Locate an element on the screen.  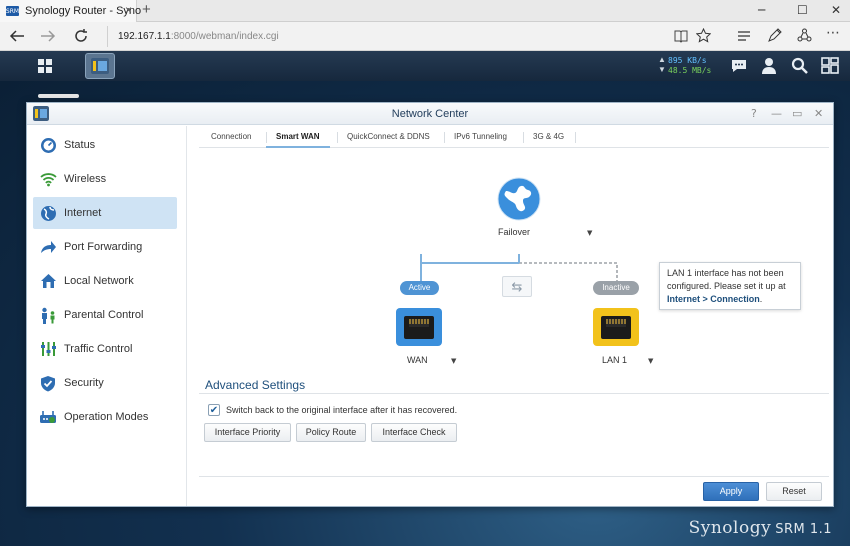
network-center-icon is located at coordinates (100, 66).